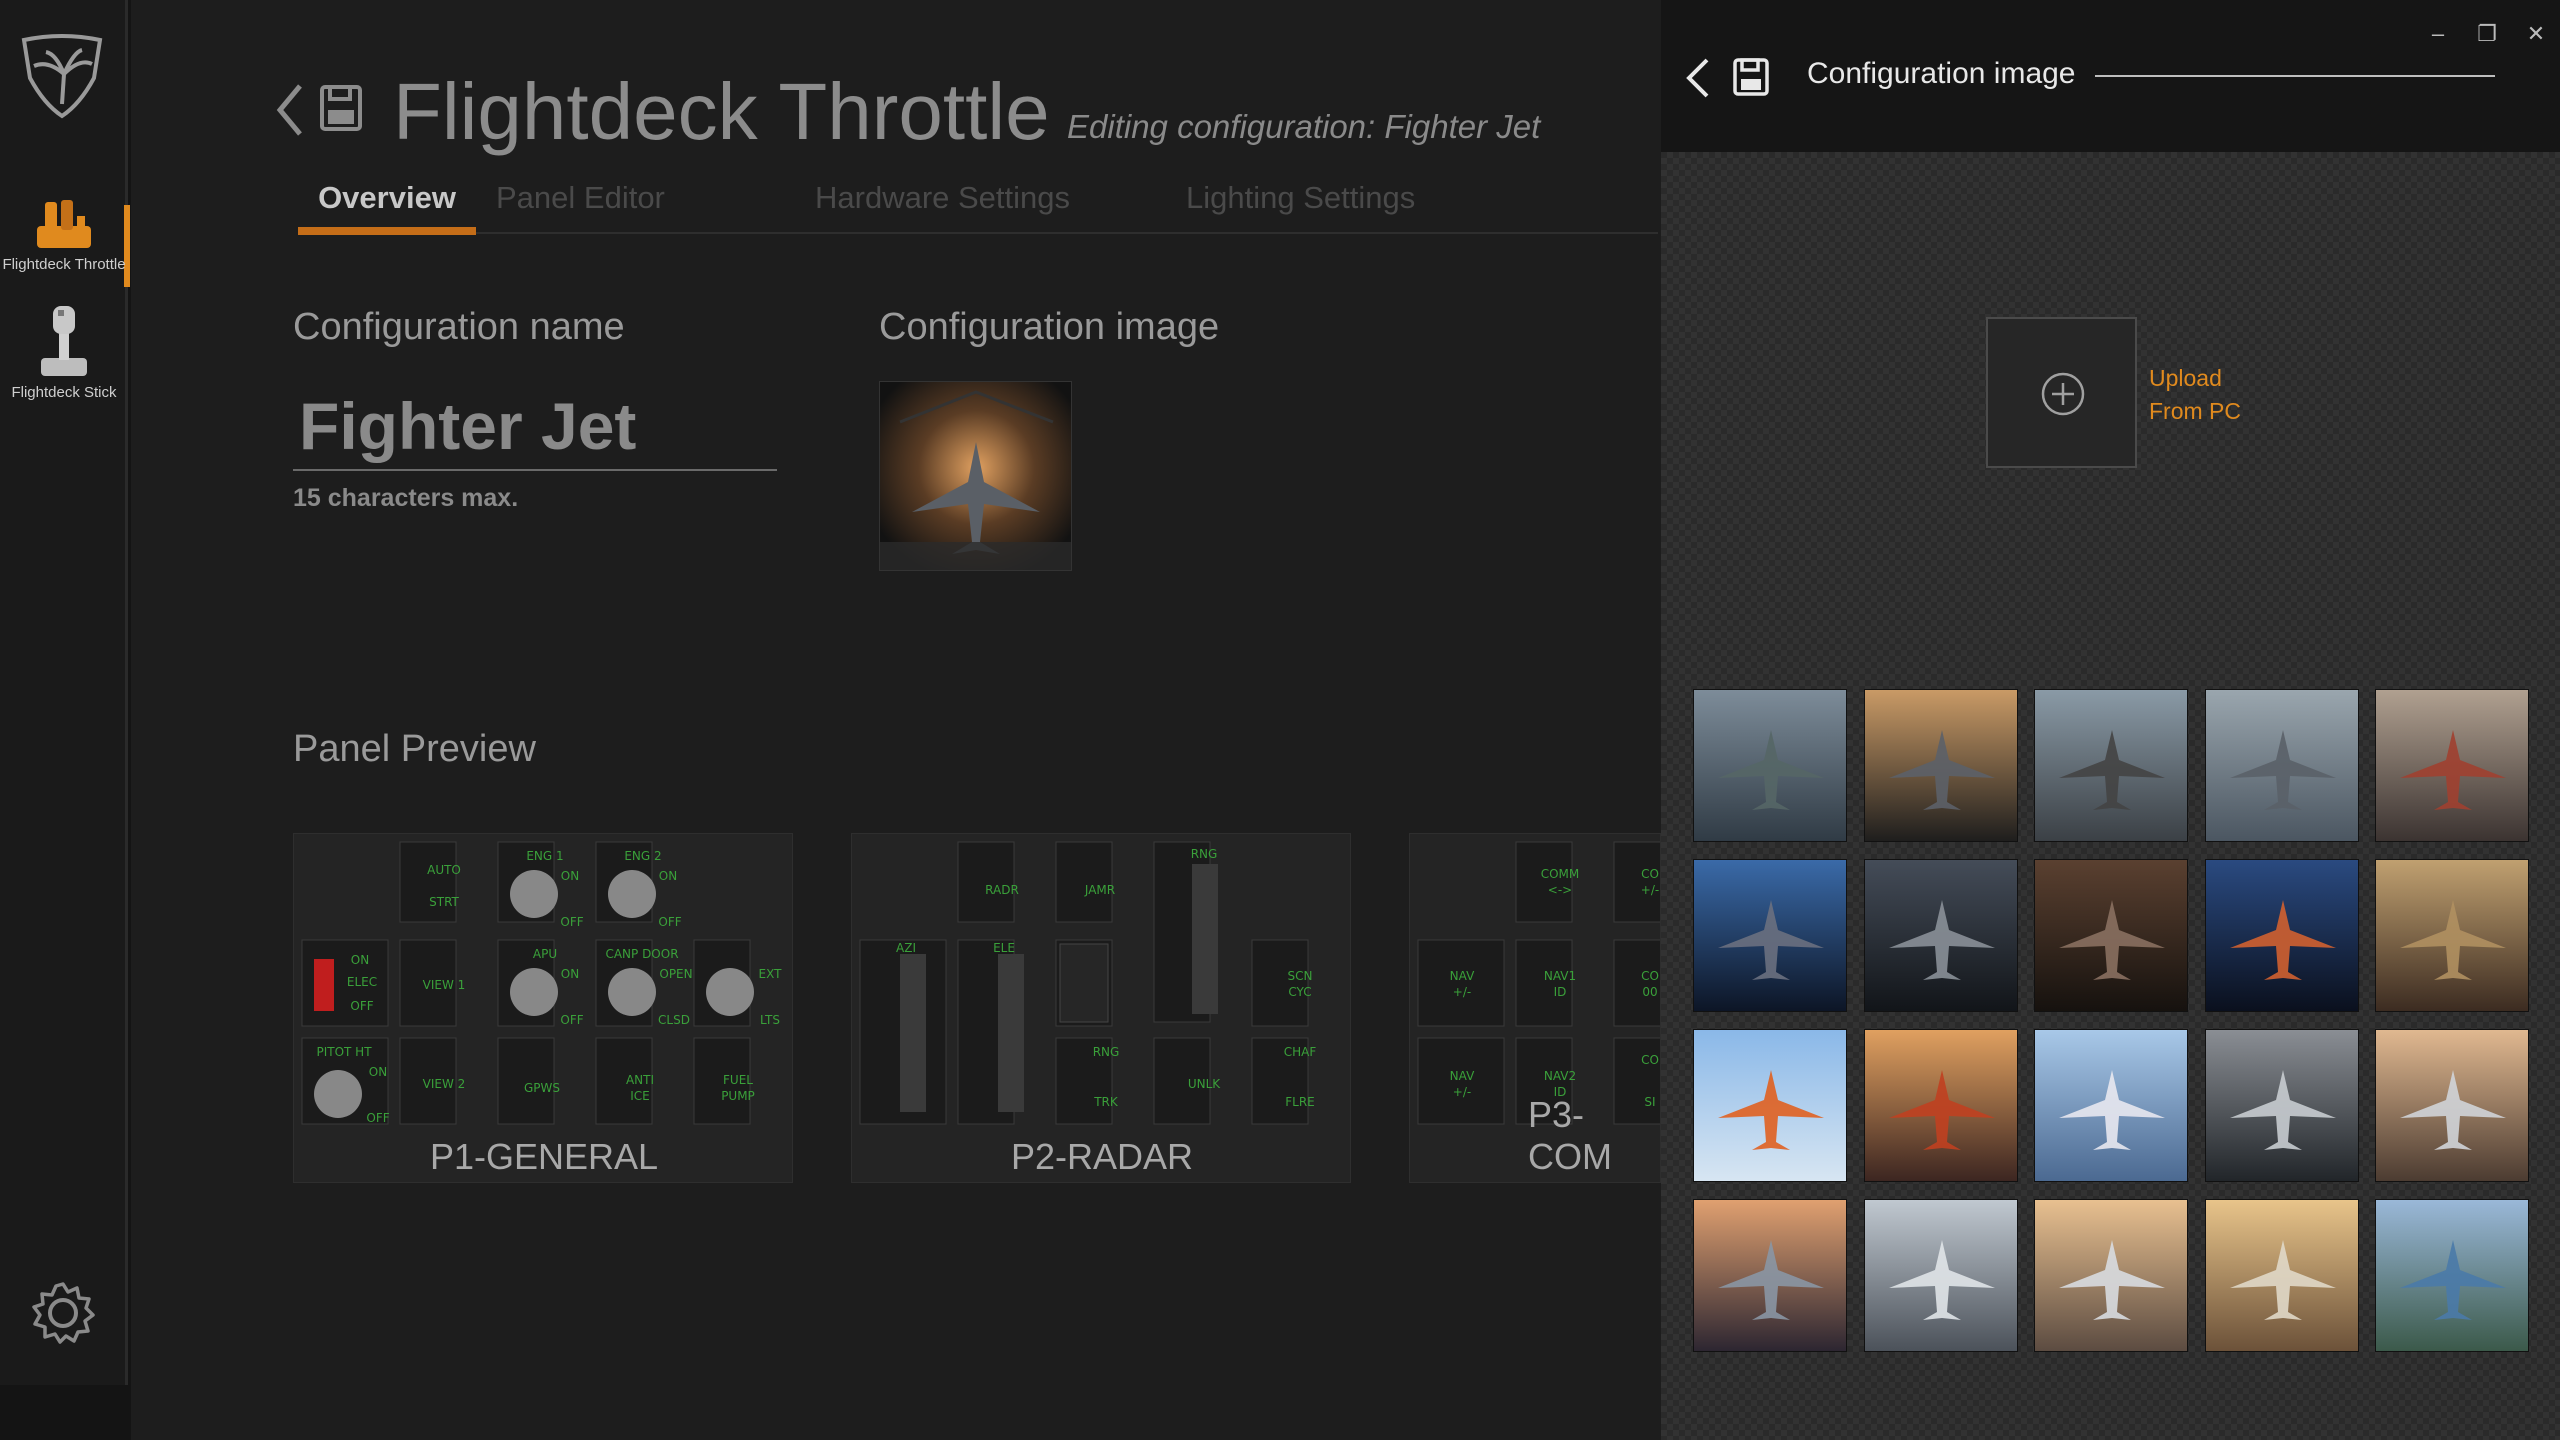 This screenshot has width=2560, height=1440. What do you see at coordinates (535, 428) in the screenshot?
I see `configuration-name-input: Fighter Jet` at bounding box center [535, 428].